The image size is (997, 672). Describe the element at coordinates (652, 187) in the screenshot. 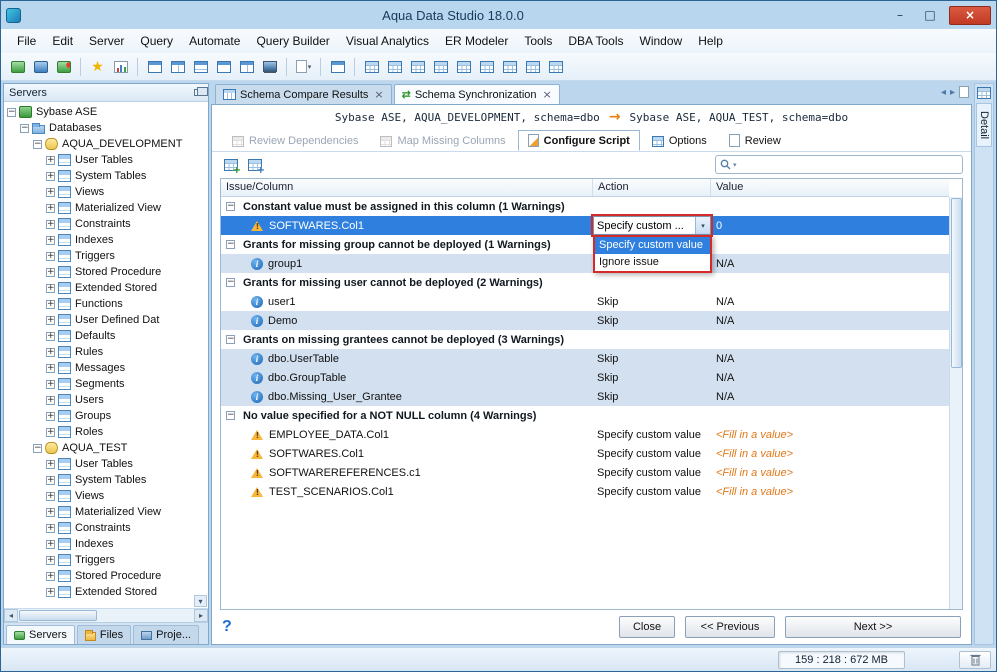

I see `column-header-action: Action` at that location.